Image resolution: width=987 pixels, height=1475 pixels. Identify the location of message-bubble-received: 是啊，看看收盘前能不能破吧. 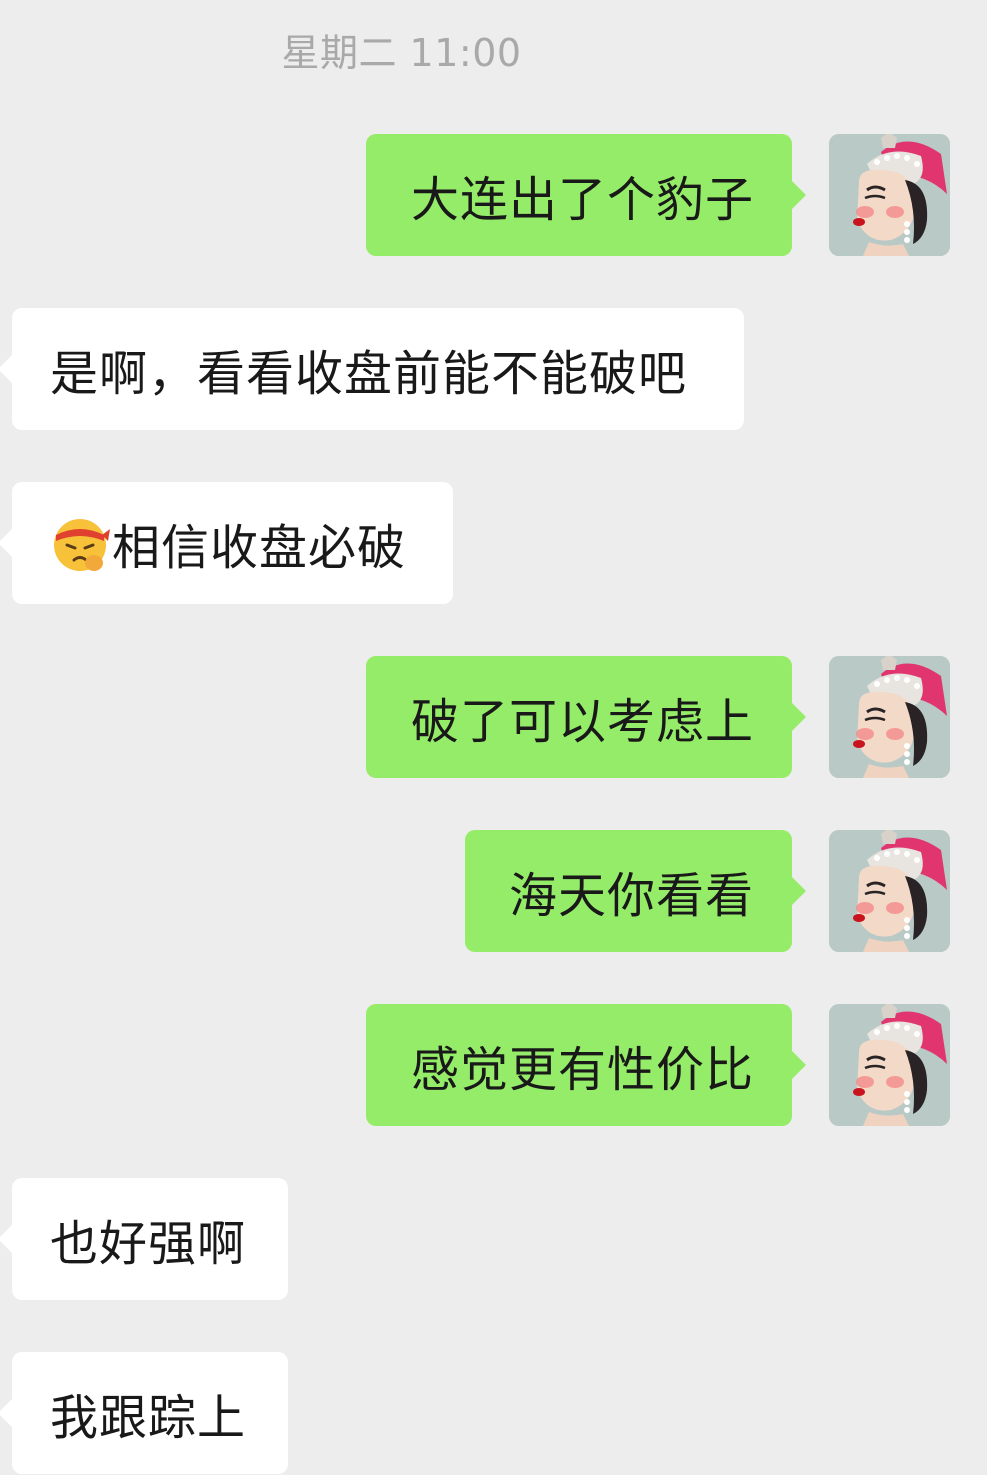
(372, 369).